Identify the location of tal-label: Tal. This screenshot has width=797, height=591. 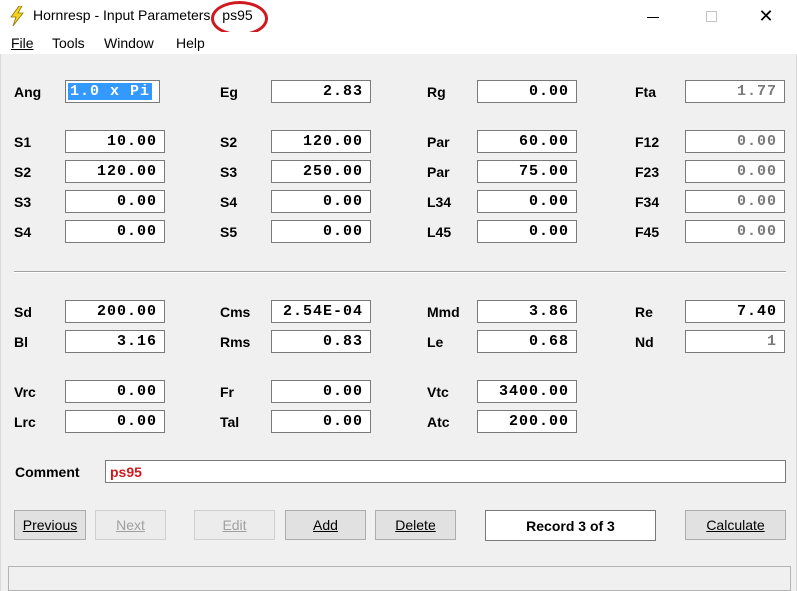
(230, 422).